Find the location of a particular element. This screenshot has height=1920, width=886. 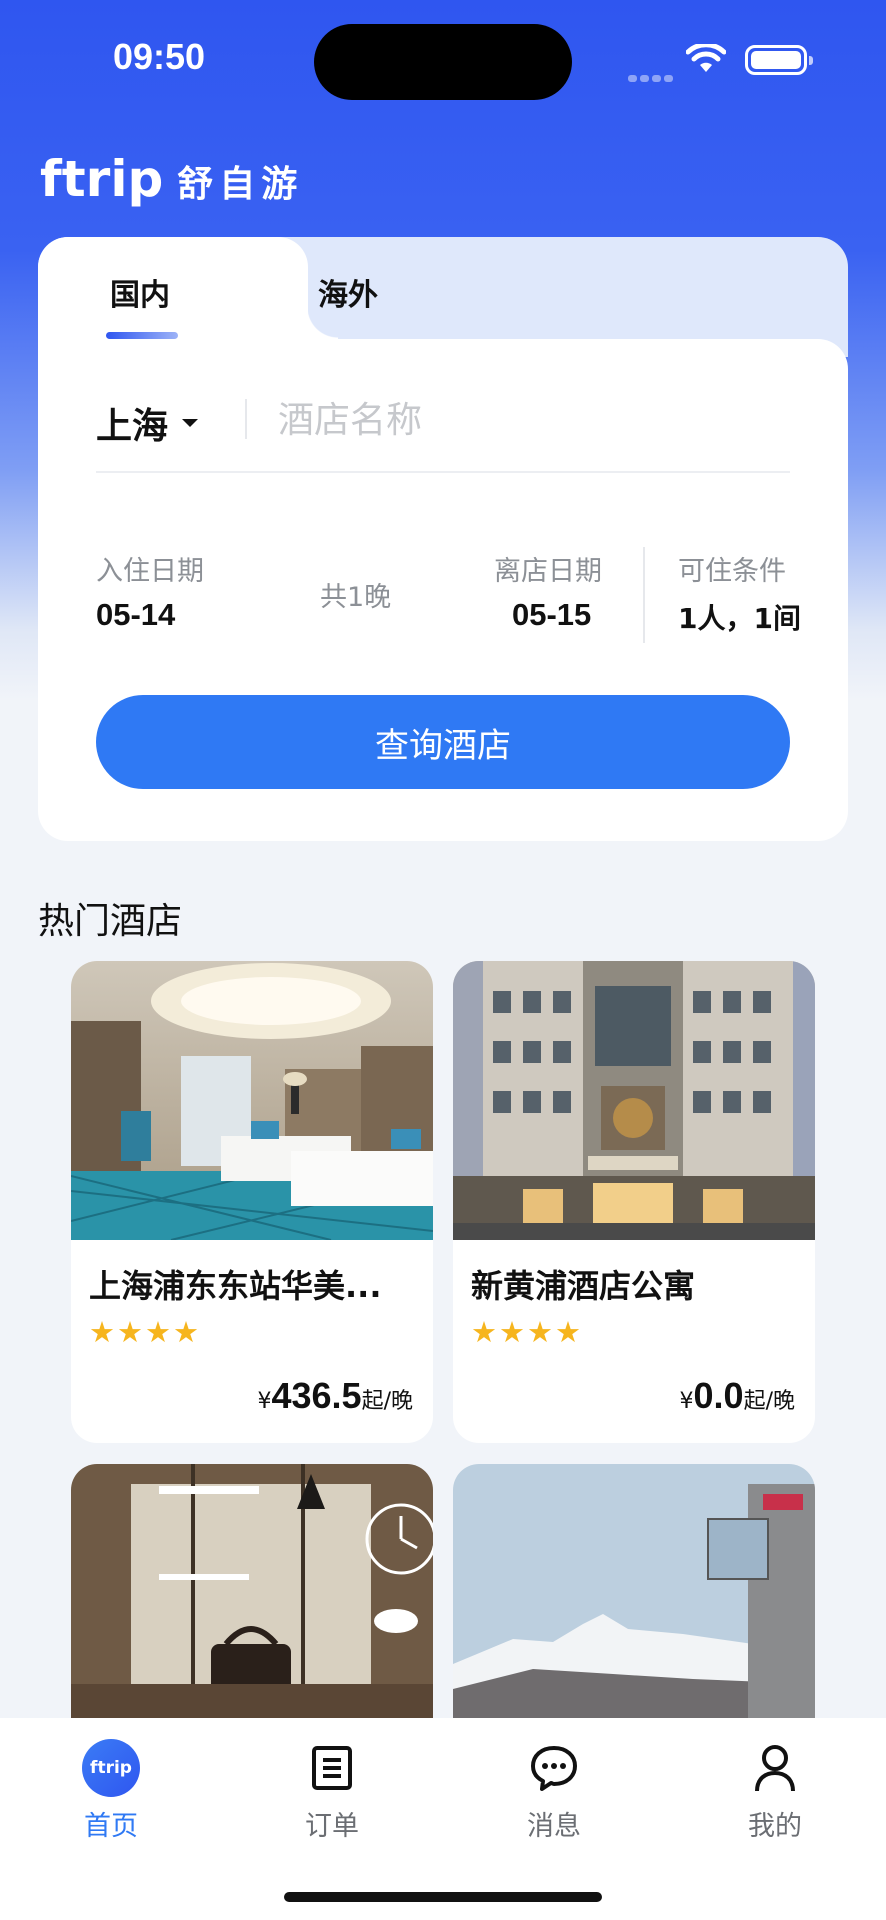

tab-home: ftrip 首页 is located at coordinates (111, 1790).